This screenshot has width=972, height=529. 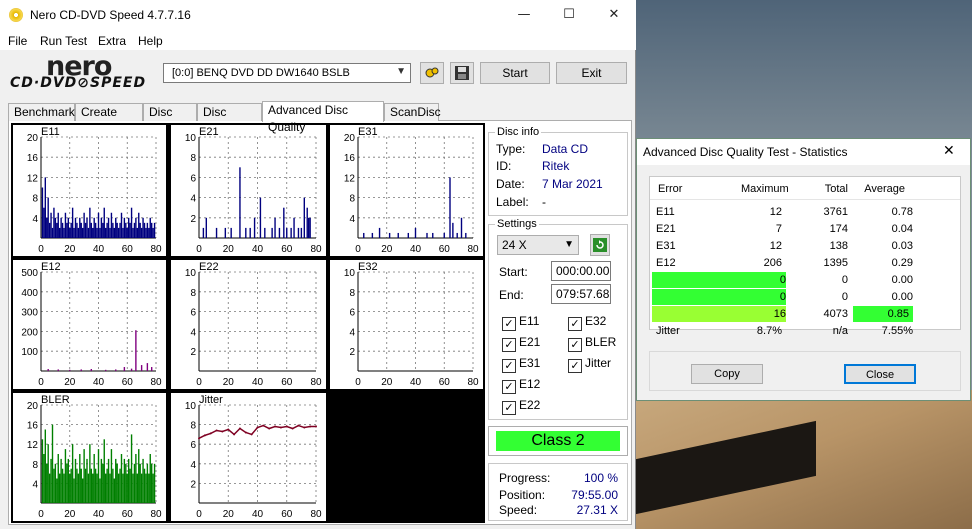 What do you see at coordinates (511, 149) in the screenshot?
I see `disc-type-label: Type:` at bounding box center [511, 149].